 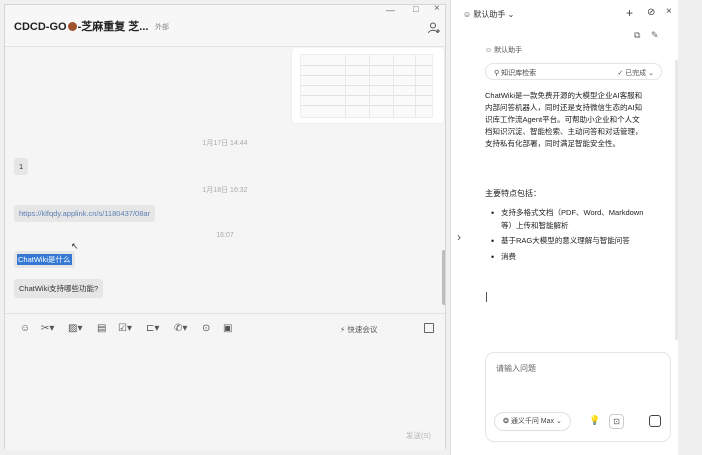 What do you see at coordinates (655, 35) in the screenshot?
I see `edit-icon: ✎` at bounding box center [655, 35].